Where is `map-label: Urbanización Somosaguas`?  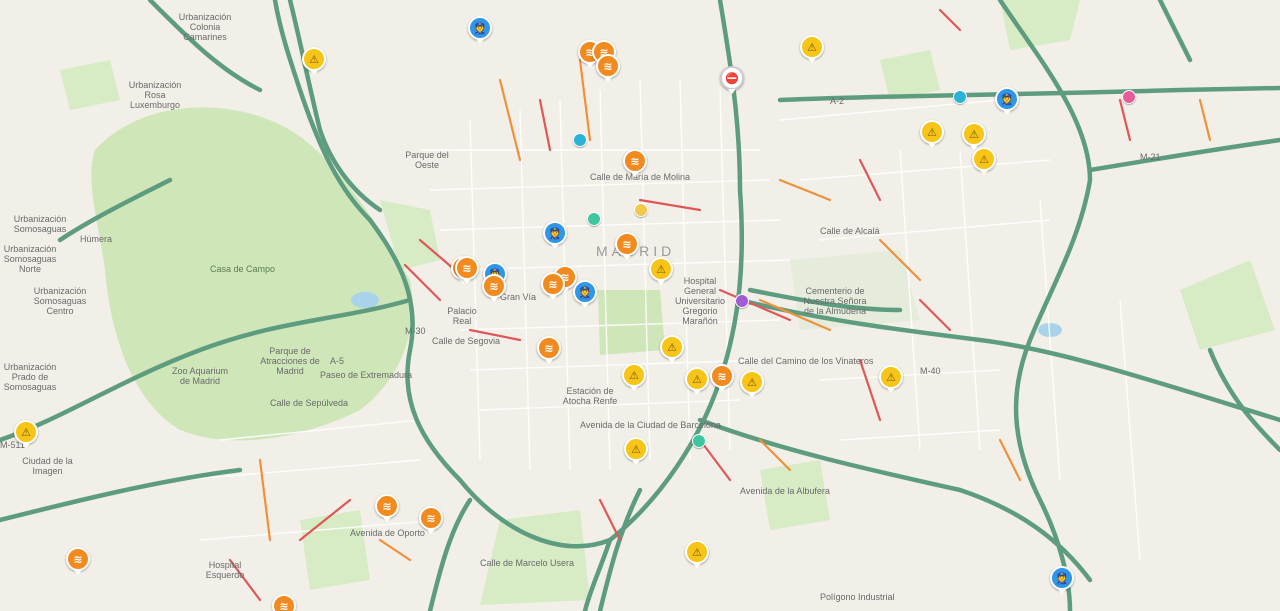 map-label: Urbanización Somosaguas is located at coordinates (40, 224).